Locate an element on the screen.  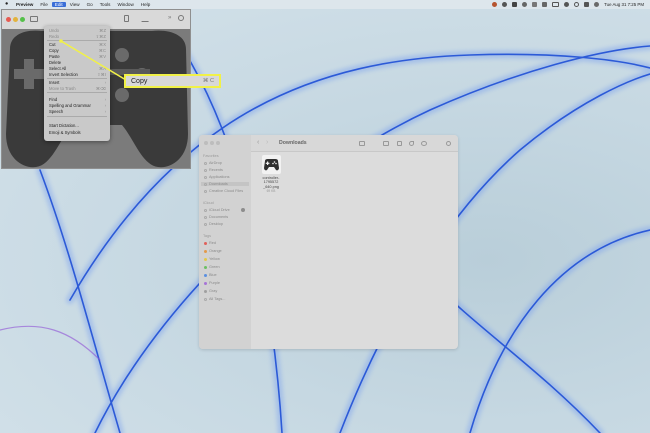
group-by-icon is located at coordinates (386, 143).